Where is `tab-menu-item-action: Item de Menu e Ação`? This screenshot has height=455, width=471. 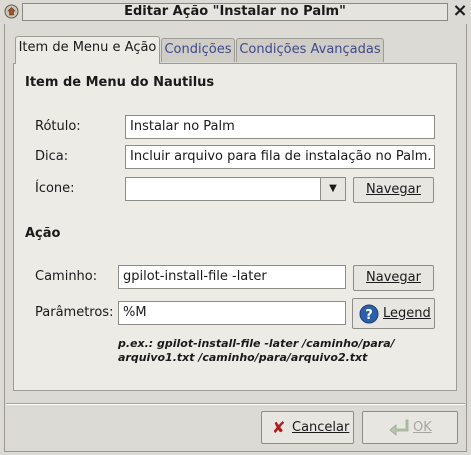
tab-menu-item-action: Item de Menu e Ação is located at coordinates (87, 50).